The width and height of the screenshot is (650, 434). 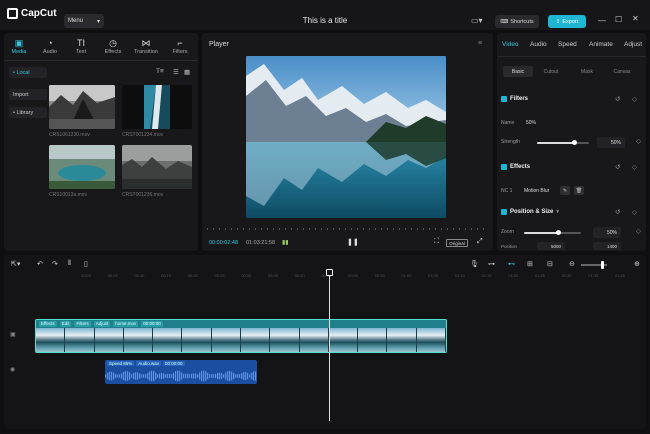 I want to click on timeline-zoom-slider, so click(x=594, y=265).